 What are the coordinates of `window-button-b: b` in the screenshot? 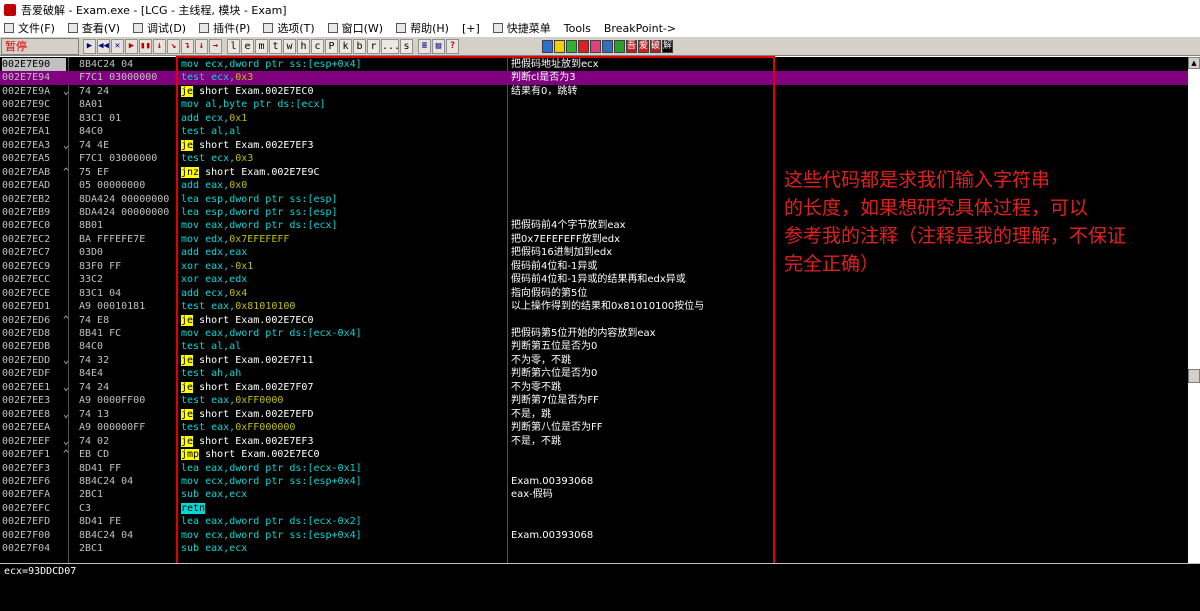 It's located at (359, 46).